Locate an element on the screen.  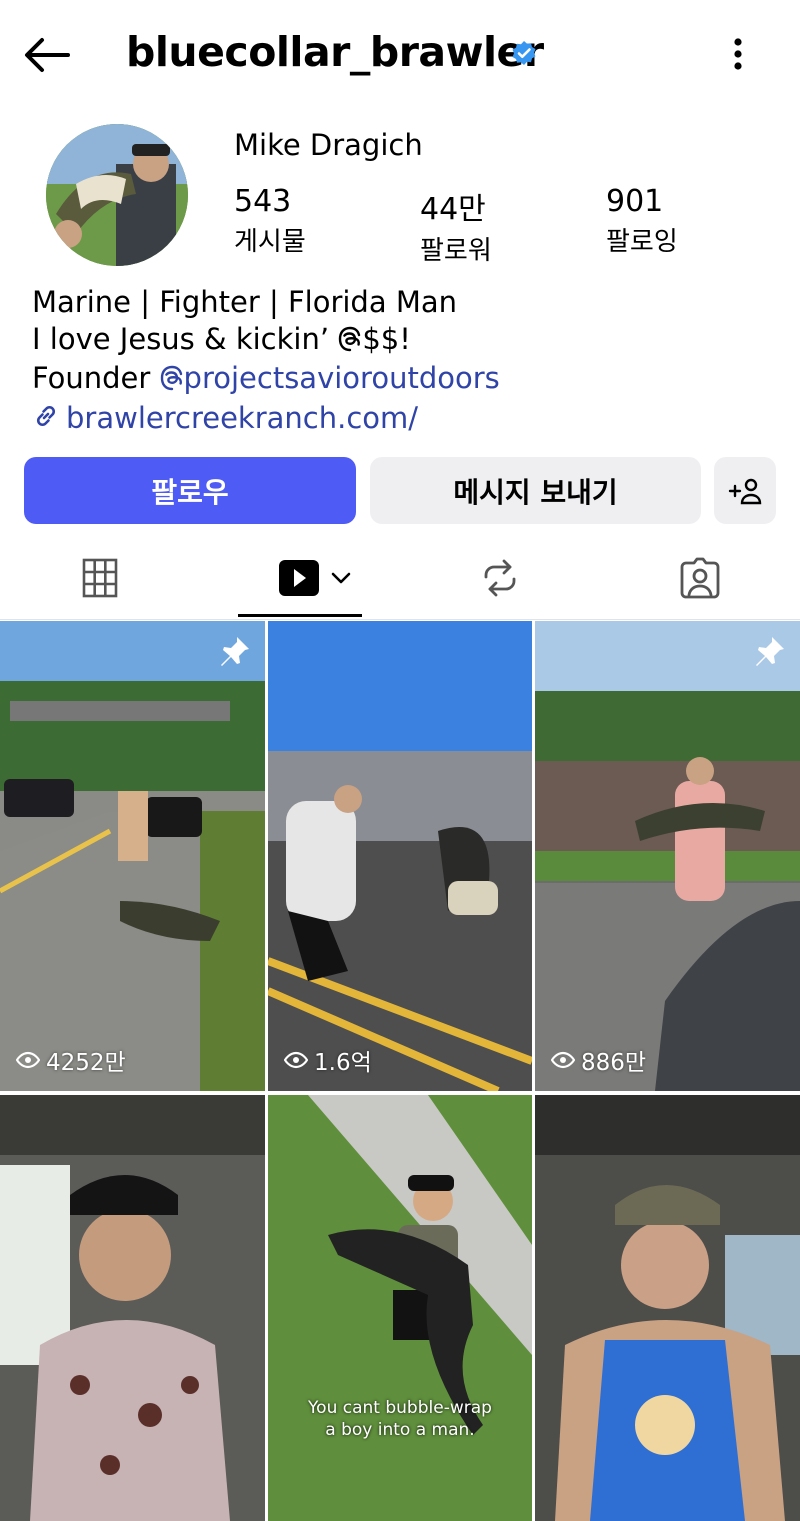
grid-icon is located at coordinates (100, 578).